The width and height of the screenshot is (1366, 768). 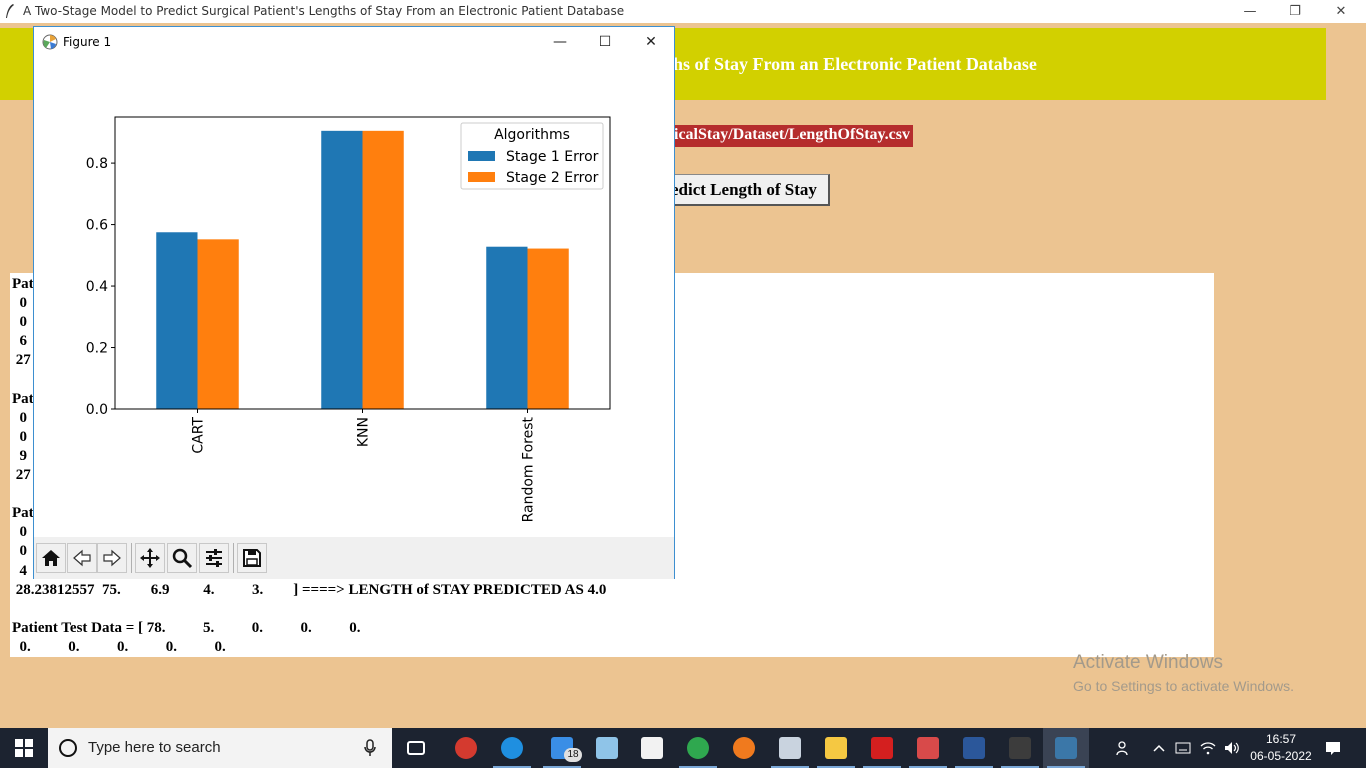 I want to click on x-tick-label: KNN, so click(x=364, y=432).